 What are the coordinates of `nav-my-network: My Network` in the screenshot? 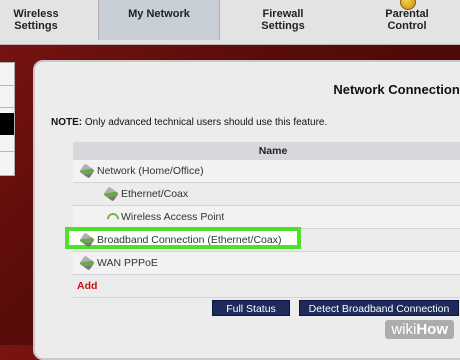 It's located at (159, 20).